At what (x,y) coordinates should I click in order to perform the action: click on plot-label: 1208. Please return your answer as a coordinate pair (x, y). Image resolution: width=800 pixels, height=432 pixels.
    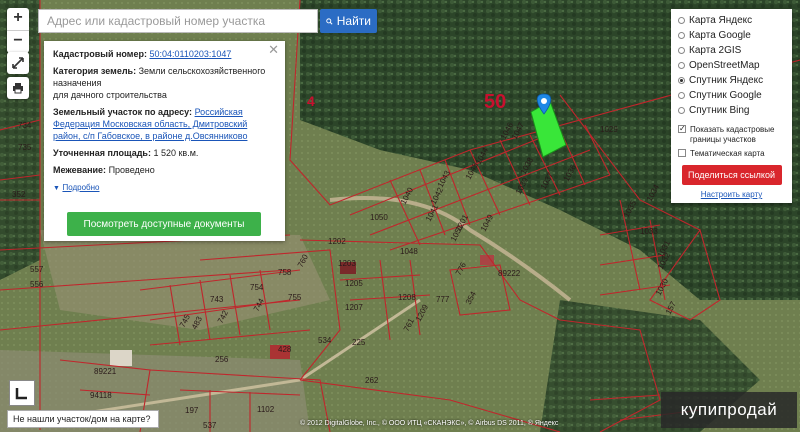
    Looking at the image, I should click on (407, 297).